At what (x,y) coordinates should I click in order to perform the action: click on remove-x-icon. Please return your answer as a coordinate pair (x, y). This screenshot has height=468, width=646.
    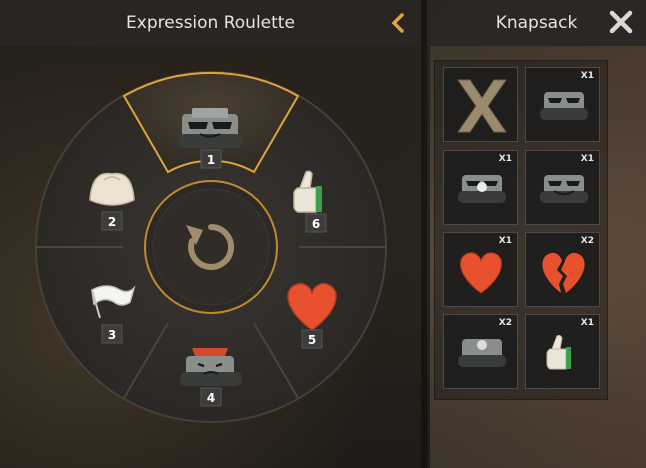
    Looking at the image, I should click on (482, 106).